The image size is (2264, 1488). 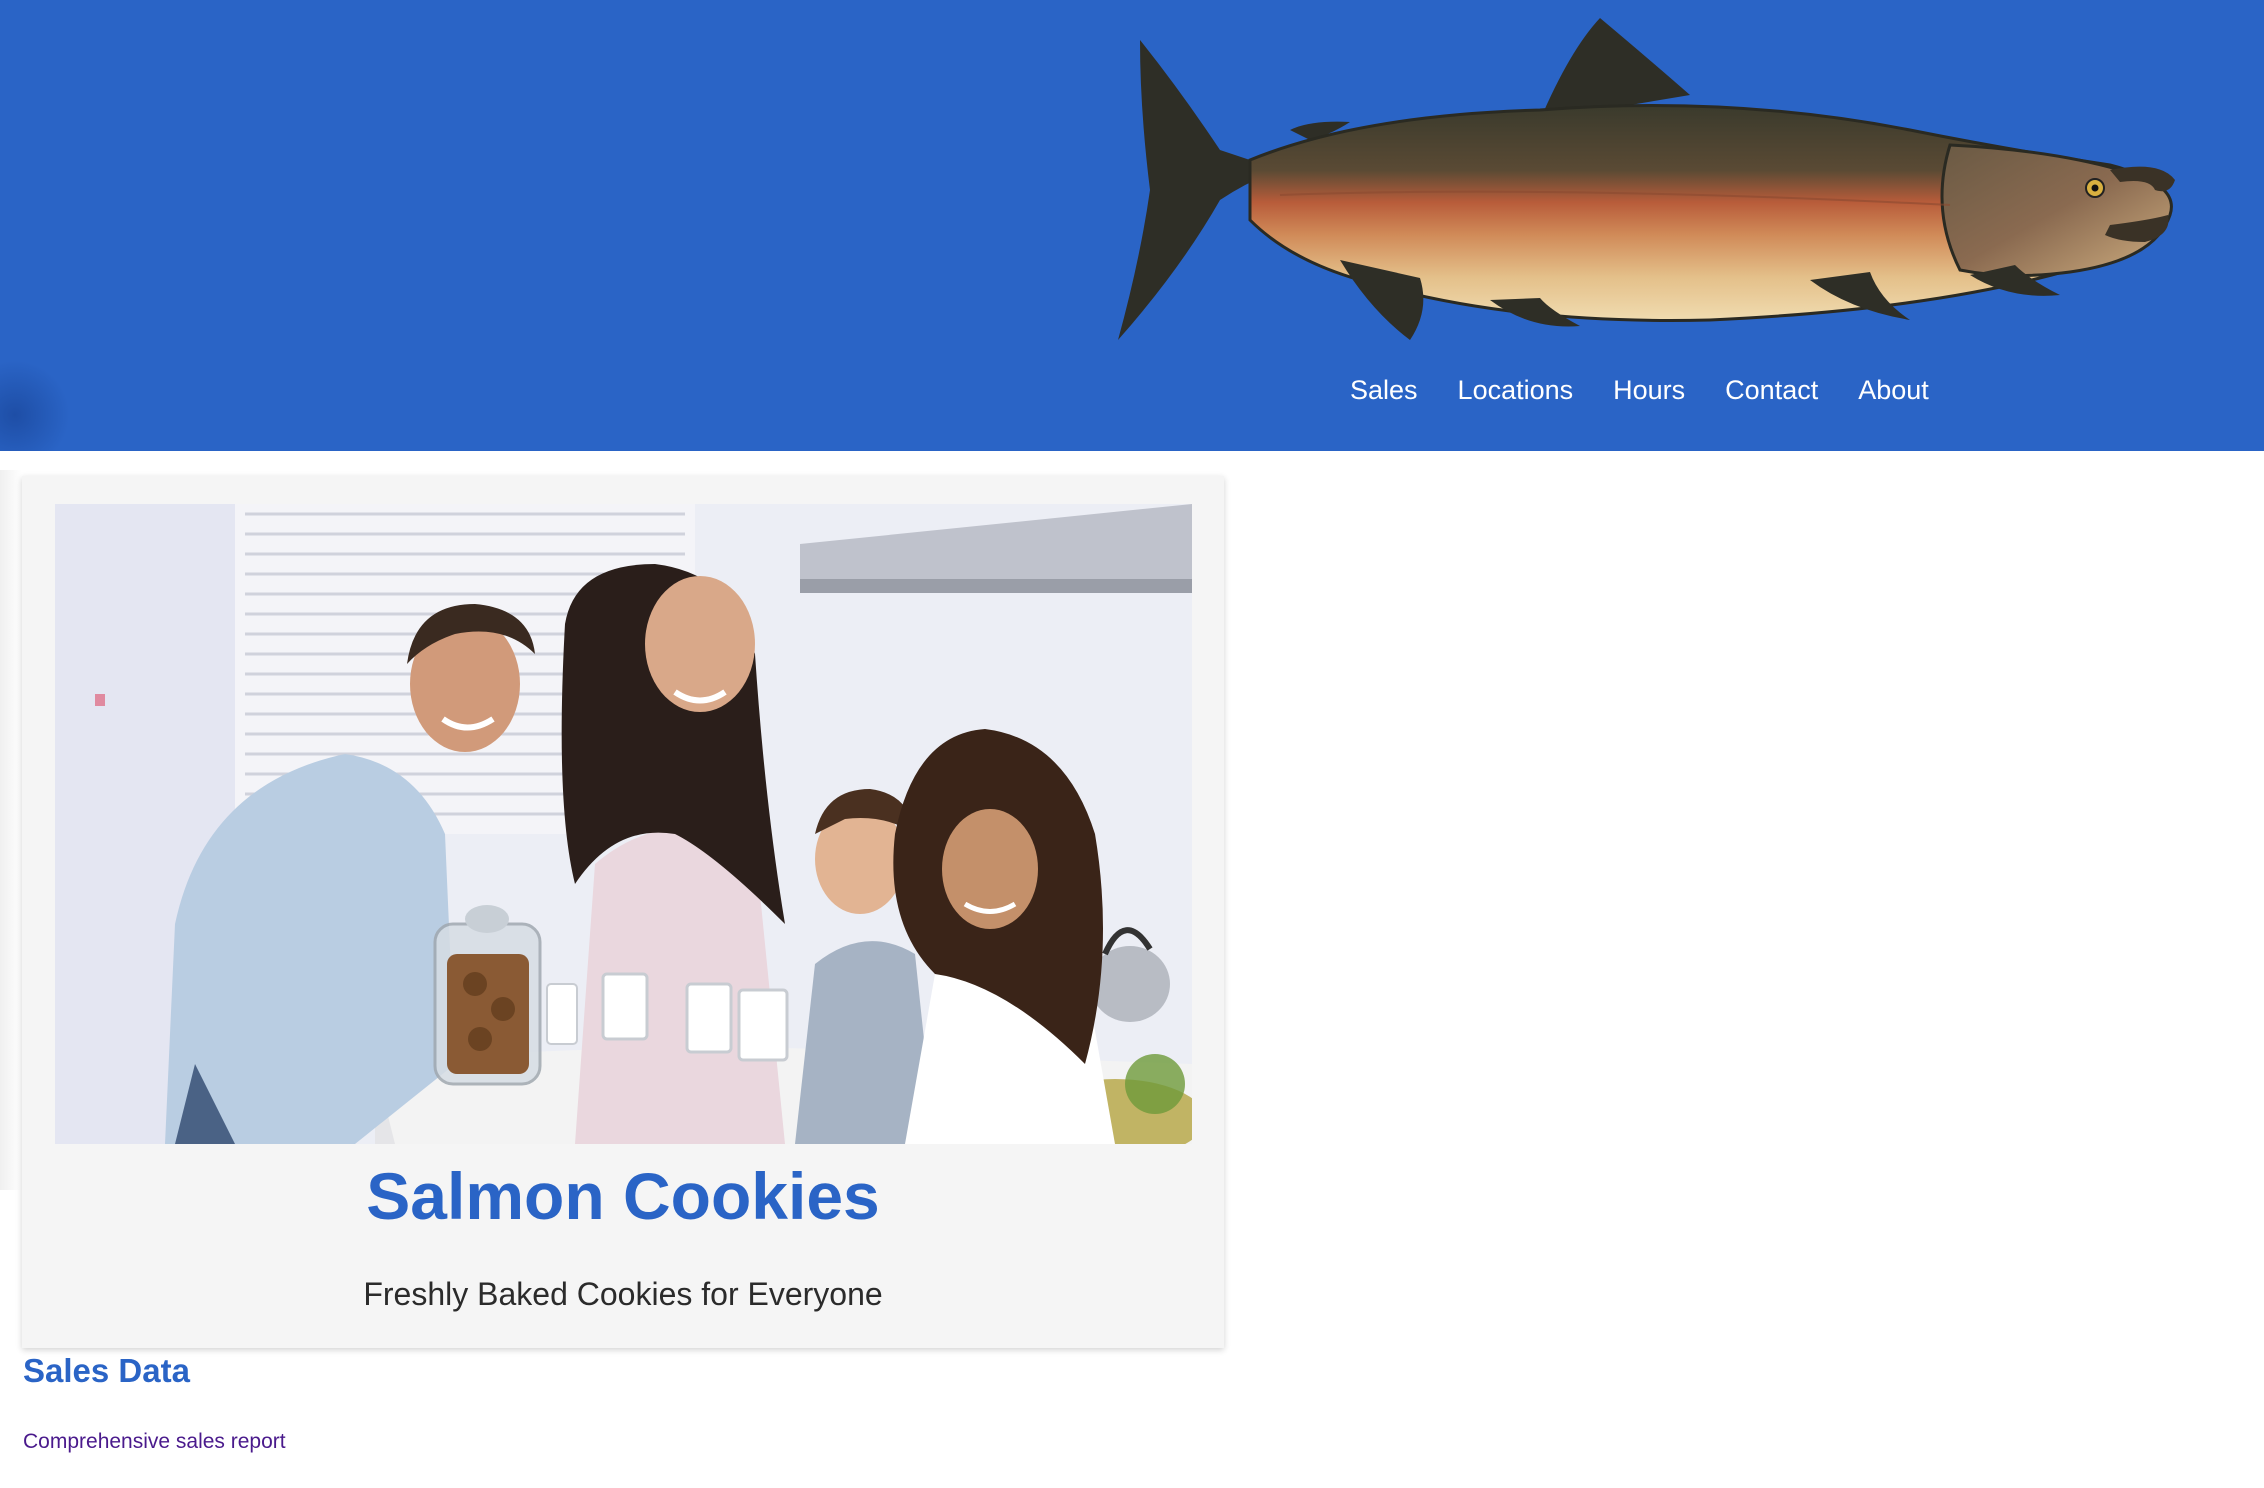 I want to click on nav-hours: Hours, so click(x=1649, y=390).